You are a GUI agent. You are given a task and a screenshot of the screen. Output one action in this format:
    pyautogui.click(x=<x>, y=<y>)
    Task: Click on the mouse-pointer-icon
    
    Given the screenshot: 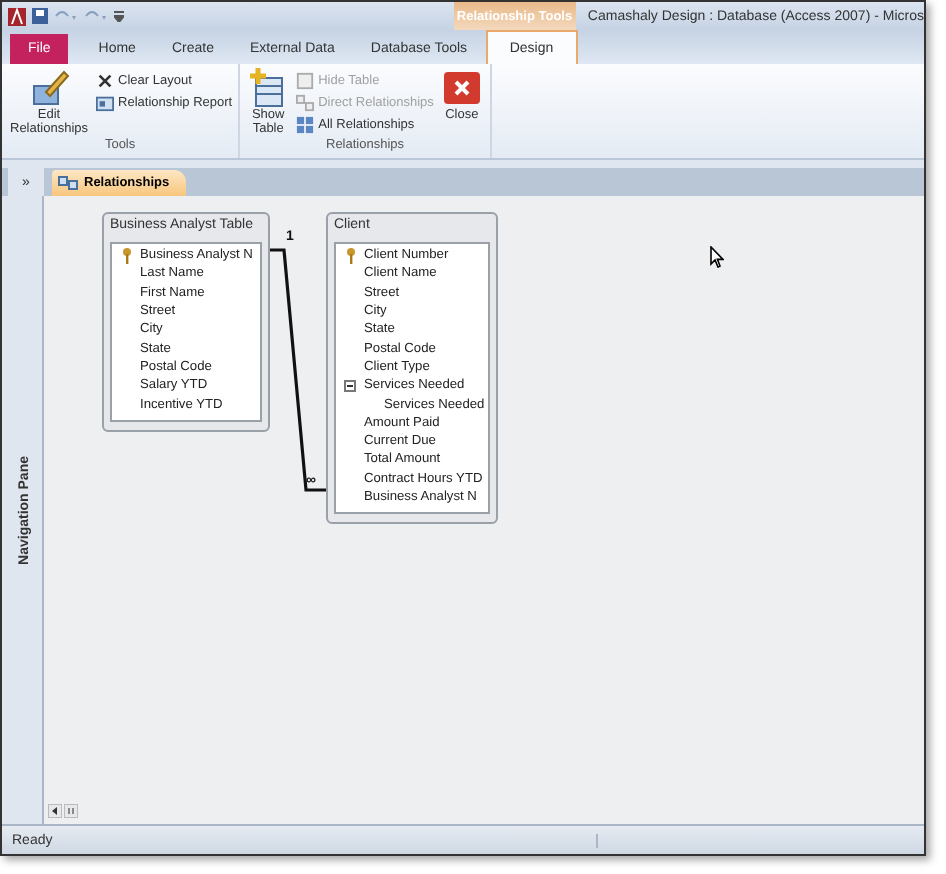 What is the action you would take?
    pyautogui.click(x=717, y=257)
    